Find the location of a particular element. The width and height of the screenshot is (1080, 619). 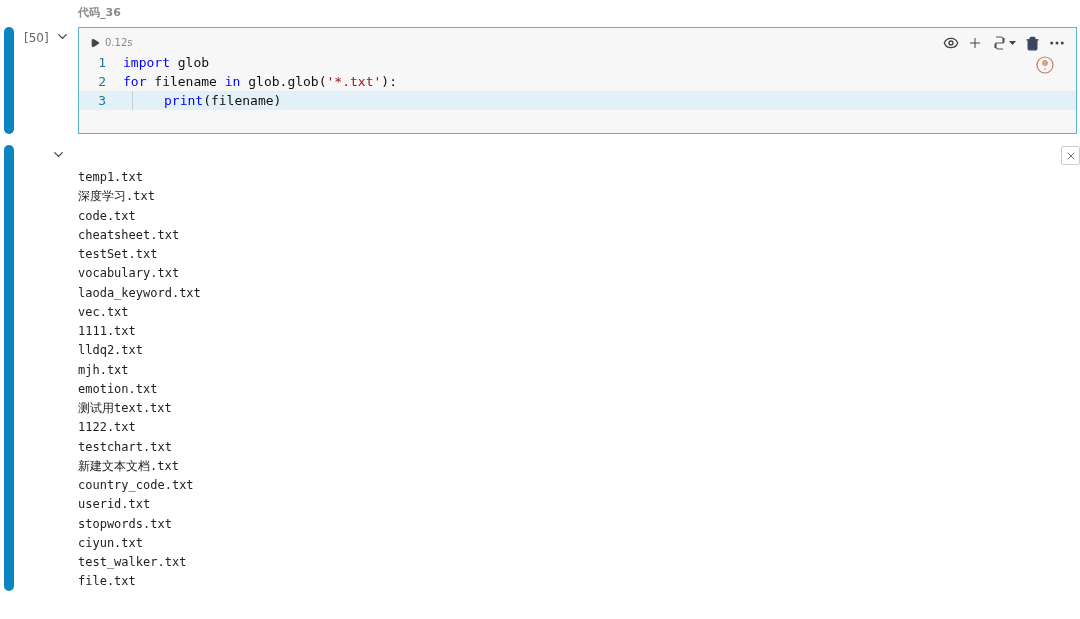

code-line: for filename in glob.glob('*.txt'): is located at coordinates (260, 81).